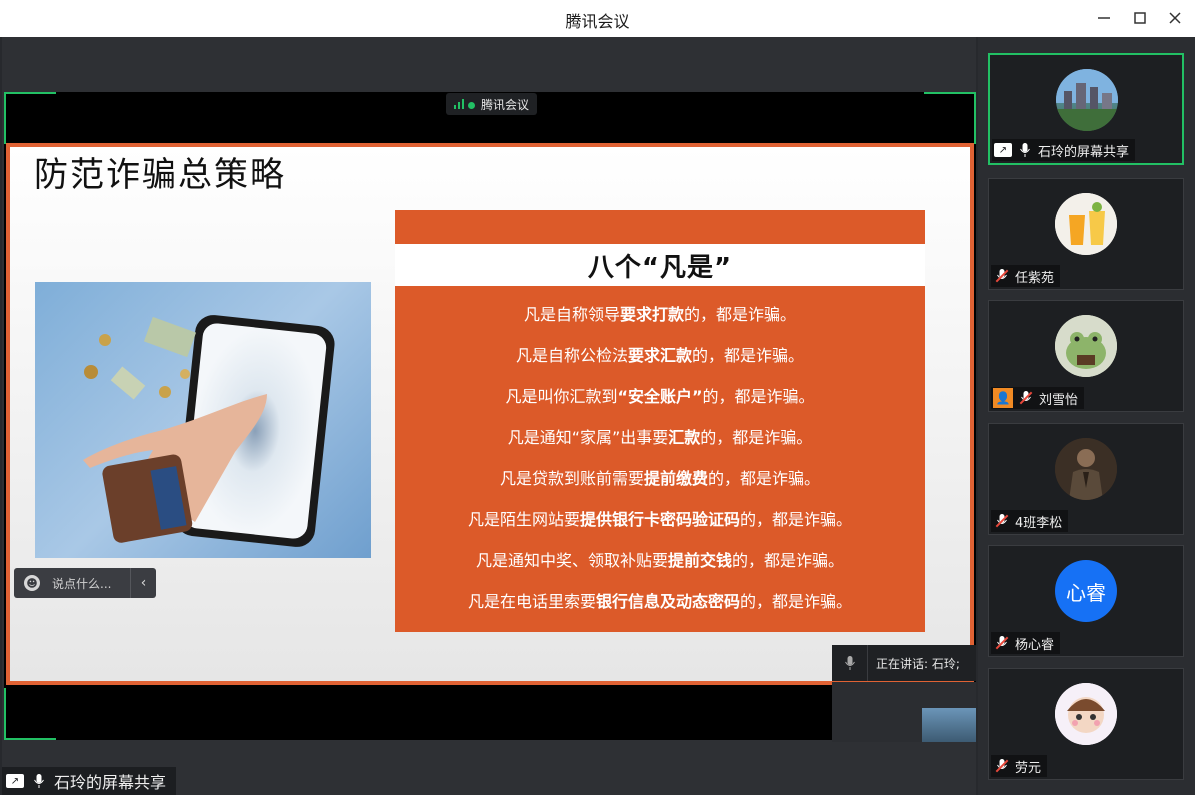  Describe the element at coordinates (110, 782) in the screenshot. I see `share-owner-name: 石玲的屏幕共享` at that location.